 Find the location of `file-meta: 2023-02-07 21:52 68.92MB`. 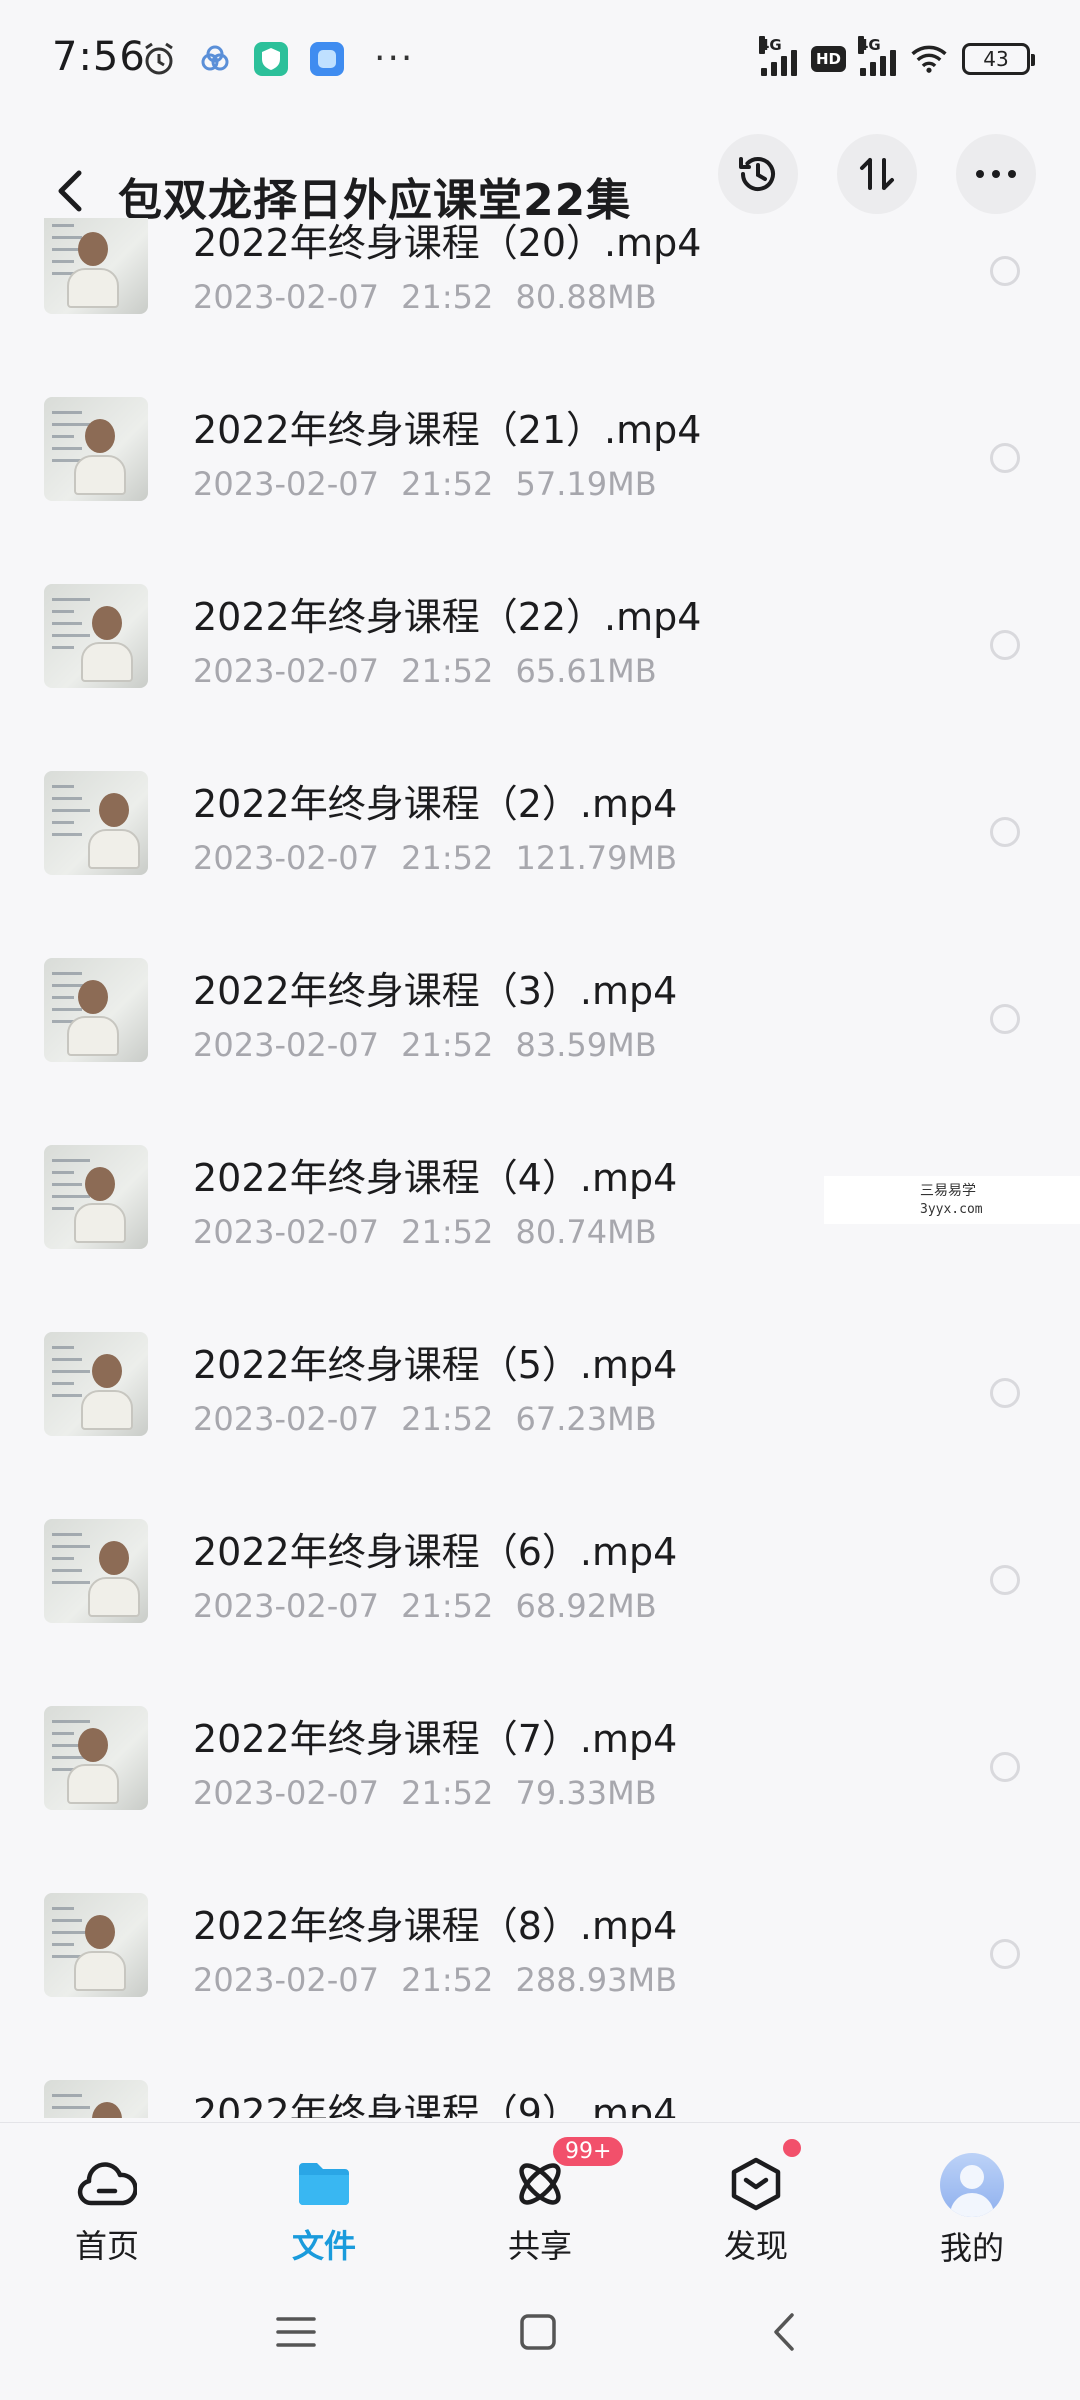

file-meta: 2023-02-07 21:52 68.92MB is located at coordinates (425, 1606).